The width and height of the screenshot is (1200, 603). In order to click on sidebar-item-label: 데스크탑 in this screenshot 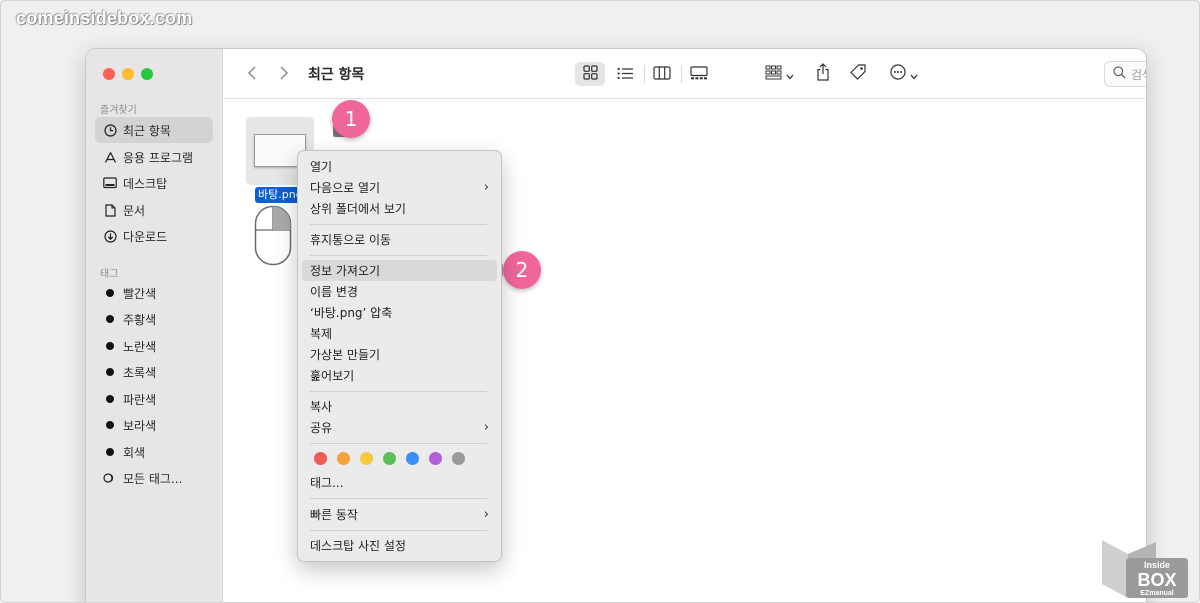, I will do `click(145, 183)`.